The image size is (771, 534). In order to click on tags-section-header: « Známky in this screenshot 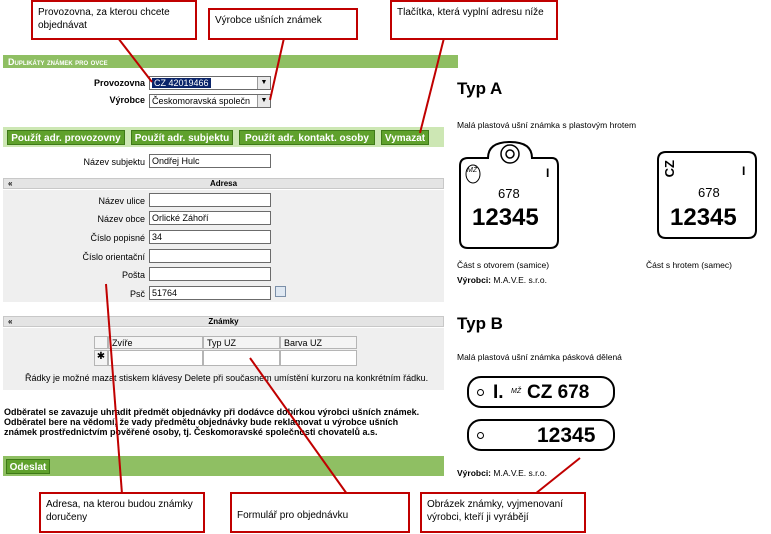, I will do `click(223, 321)`.